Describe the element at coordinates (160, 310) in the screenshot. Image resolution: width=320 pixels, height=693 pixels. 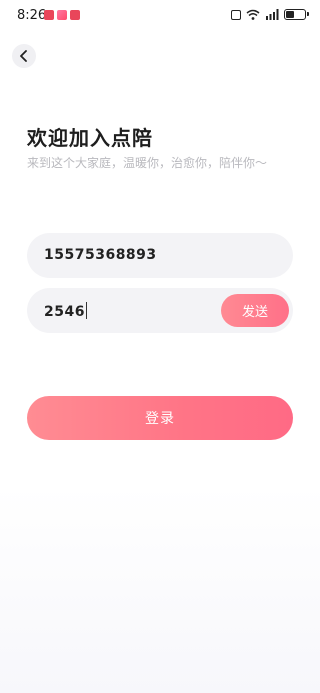
I see `verification-code-input: 2546 发送` at that location.